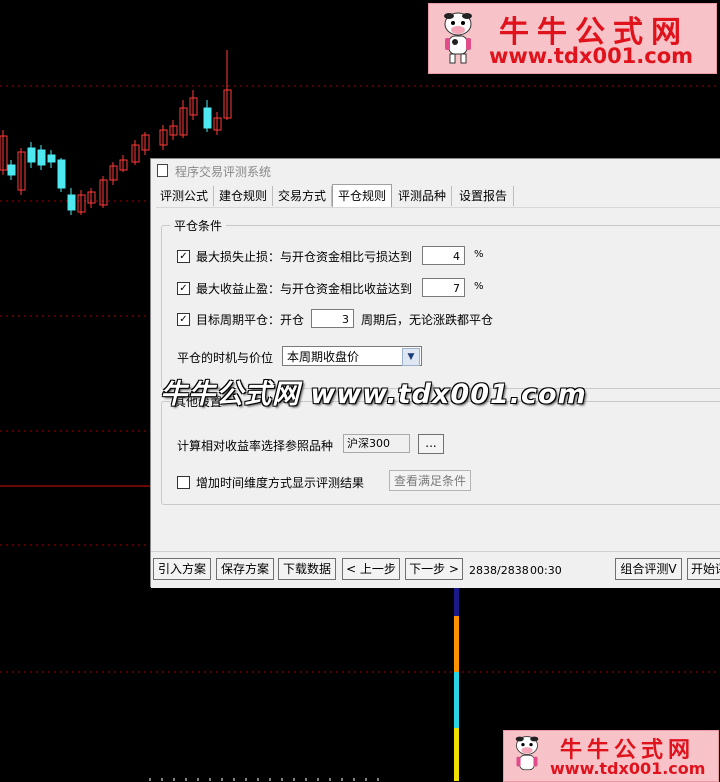 Image resolution: width=720 pixels, height=782 pixels. Describe the element at coordinates (422, 196) in the screenshot. I see `tab-evaluation-symbols: 评测品种` at that location.